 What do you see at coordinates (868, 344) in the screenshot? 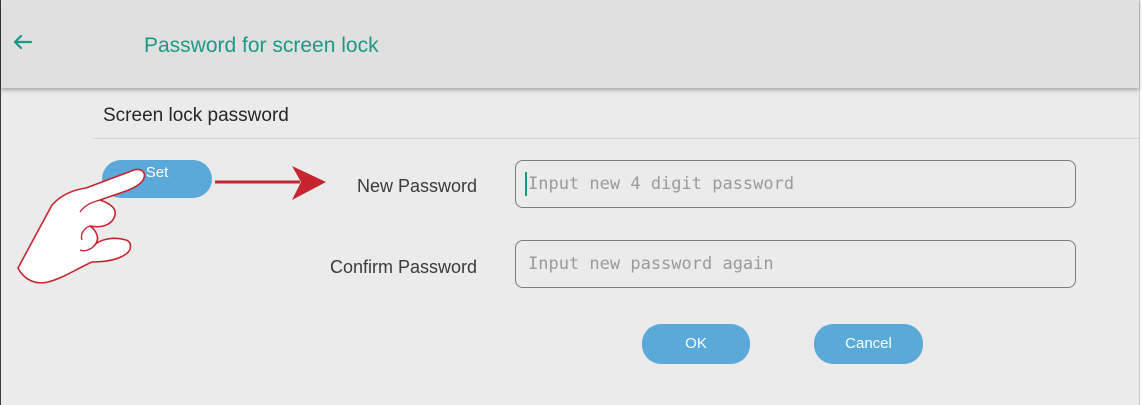
I see `cancel-button: Cancel` at bounding box center [868, 344].